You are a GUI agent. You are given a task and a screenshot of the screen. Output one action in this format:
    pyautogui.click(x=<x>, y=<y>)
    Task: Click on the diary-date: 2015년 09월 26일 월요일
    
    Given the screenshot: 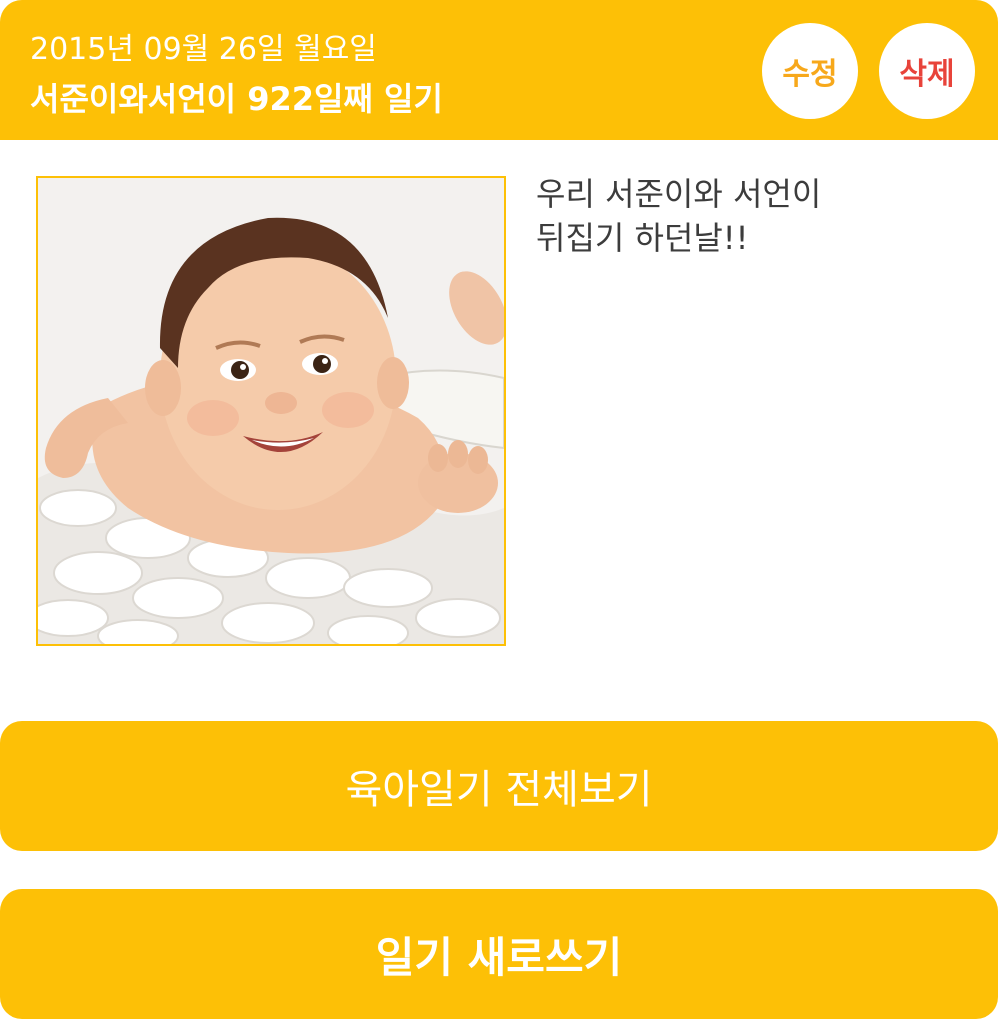 What is the action you would take?
    pyautogui.click(x=203, y=49)
    